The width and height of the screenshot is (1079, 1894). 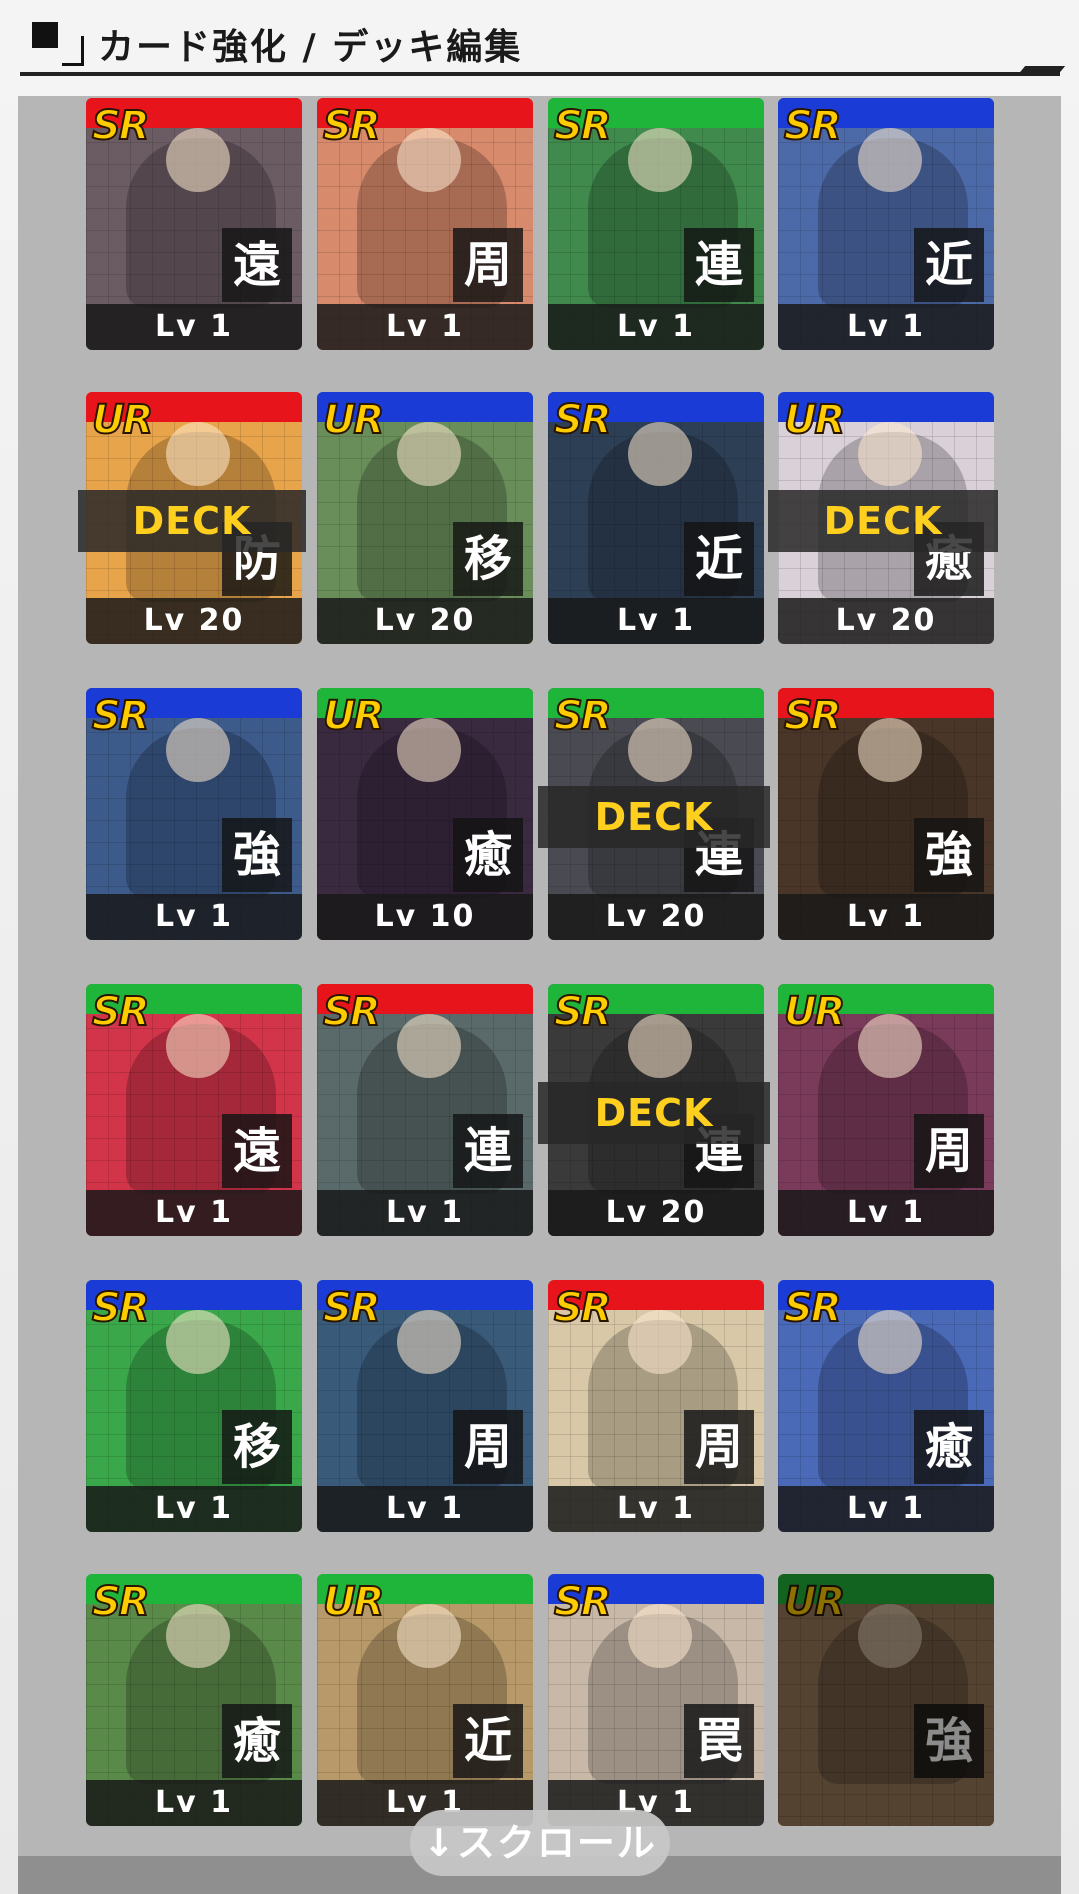 What do you see at coordinates (257, 265) in the screenshot?
I see `card-type-badge: 遠` at bounding box center [257, 265].